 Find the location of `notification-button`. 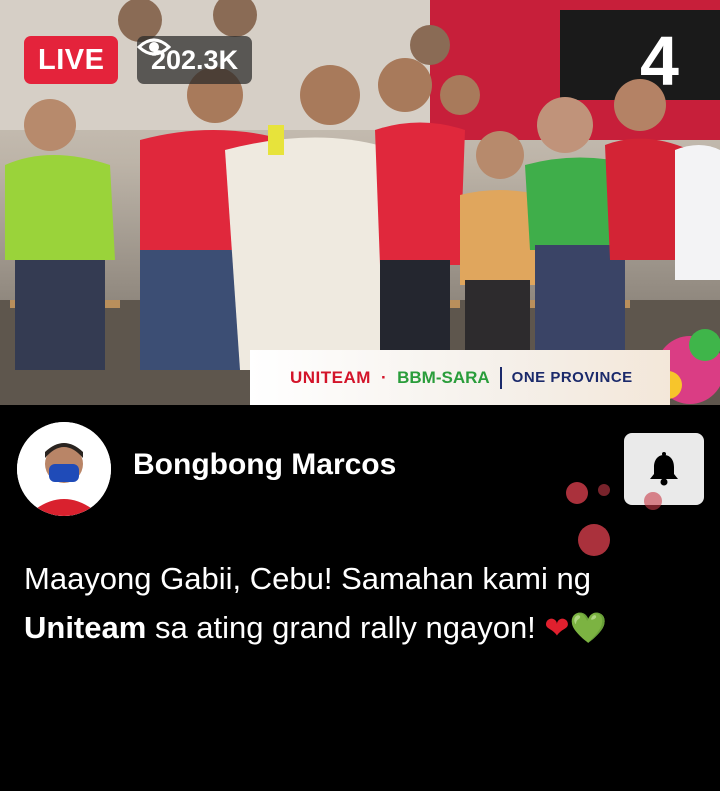

notification-button is located at coordinates (664, 469).